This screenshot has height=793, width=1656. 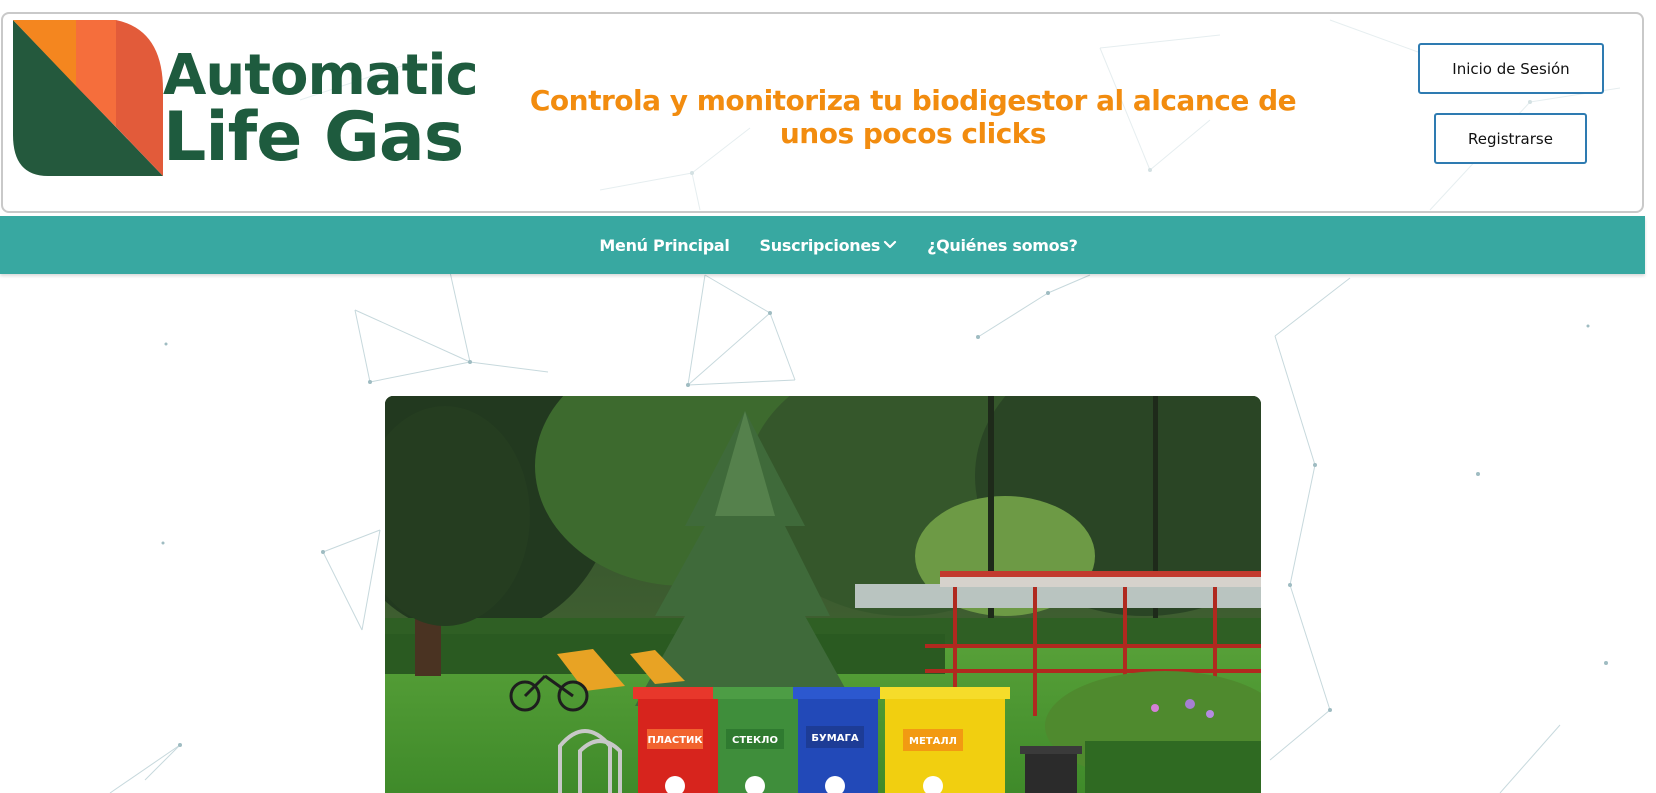 I want to click on nav-item-label: ¿Quiénes somos?, so click(x=1002, y=245).